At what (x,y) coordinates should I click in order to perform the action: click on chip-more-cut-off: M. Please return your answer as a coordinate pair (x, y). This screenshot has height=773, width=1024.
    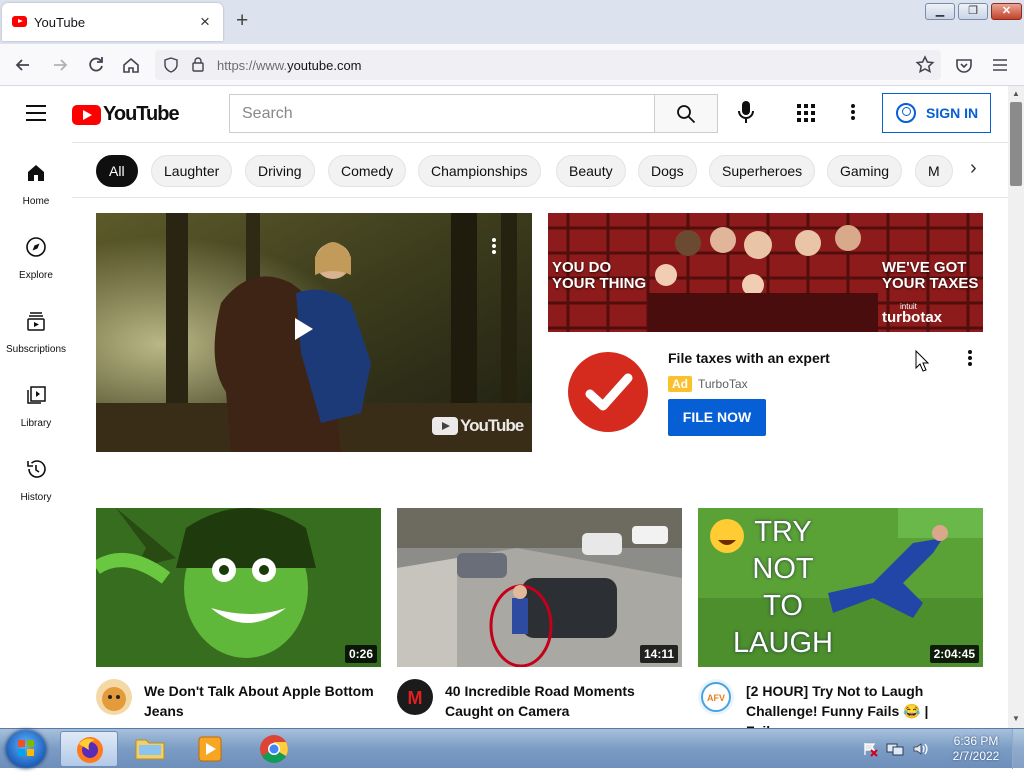
    Looking at the image, I should click on (934, 171).